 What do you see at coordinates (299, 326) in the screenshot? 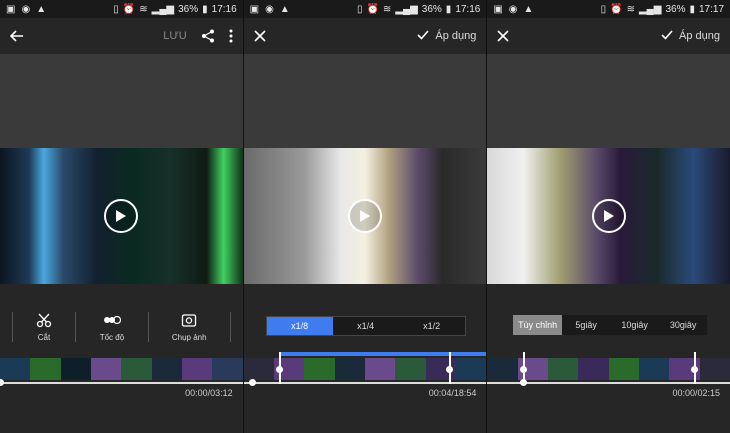
I see `speed-option-eighth: x1/8` at bounding box center [299, 326].